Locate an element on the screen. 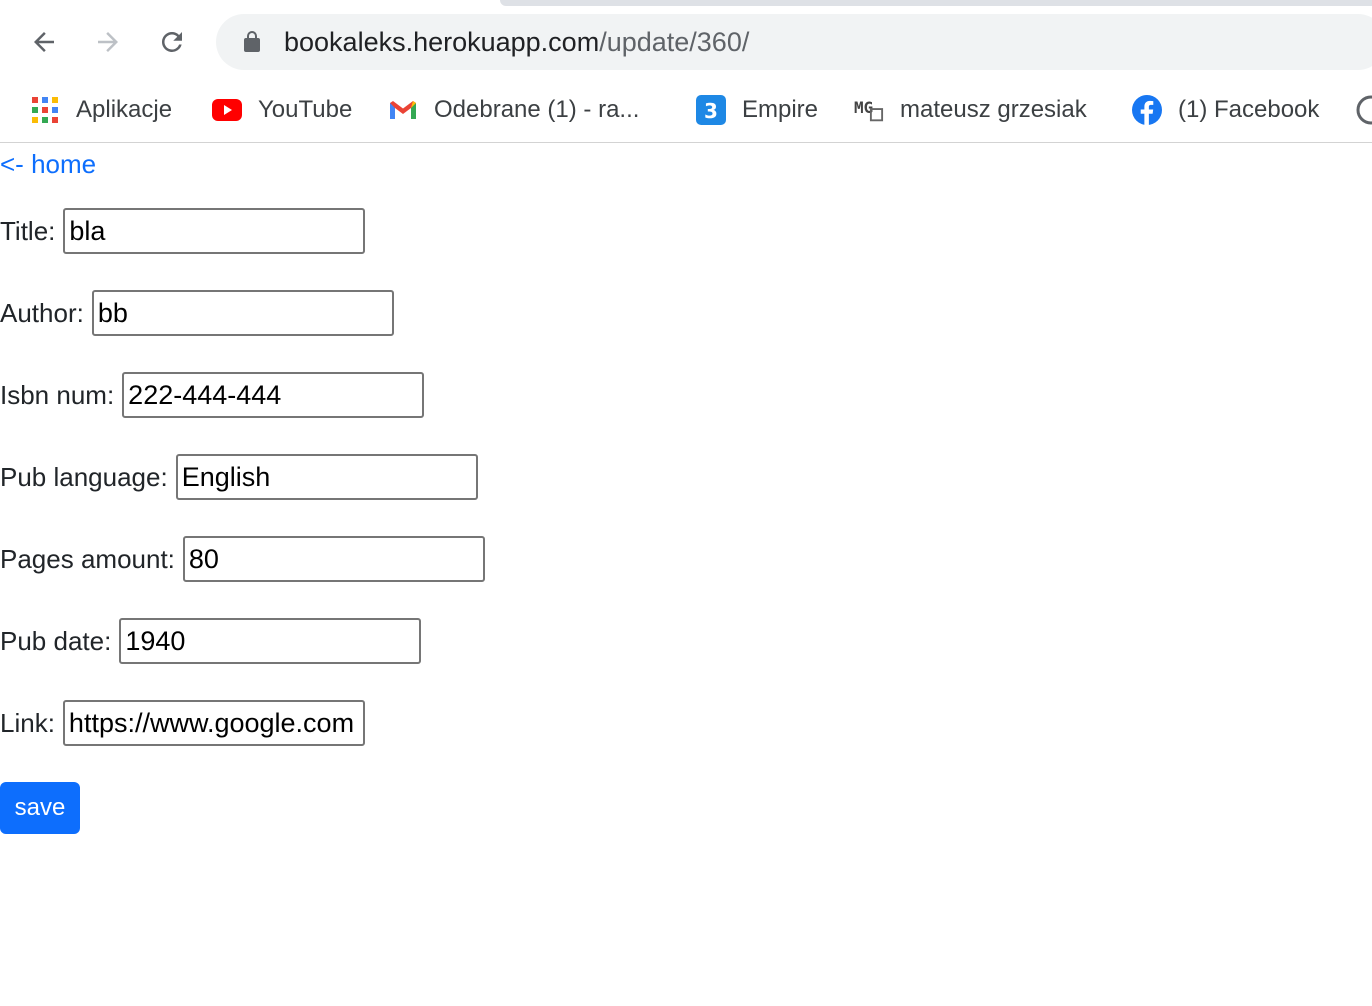 The image size is (1372, 1006). bookmark-overflow is located at coordinates (1364, 110).